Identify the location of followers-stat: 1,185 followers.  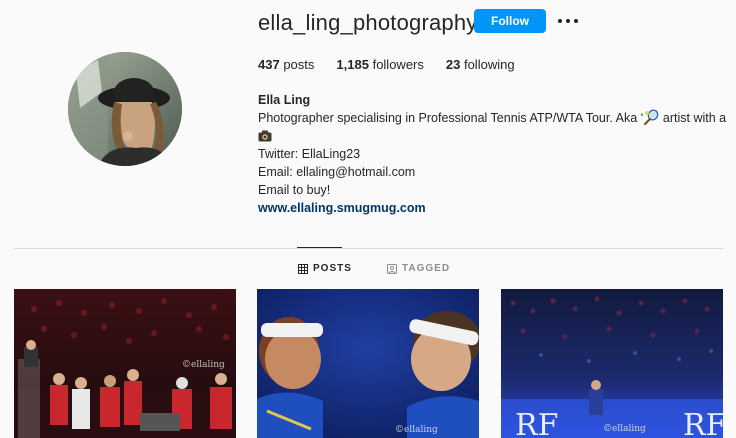
(379, 64).